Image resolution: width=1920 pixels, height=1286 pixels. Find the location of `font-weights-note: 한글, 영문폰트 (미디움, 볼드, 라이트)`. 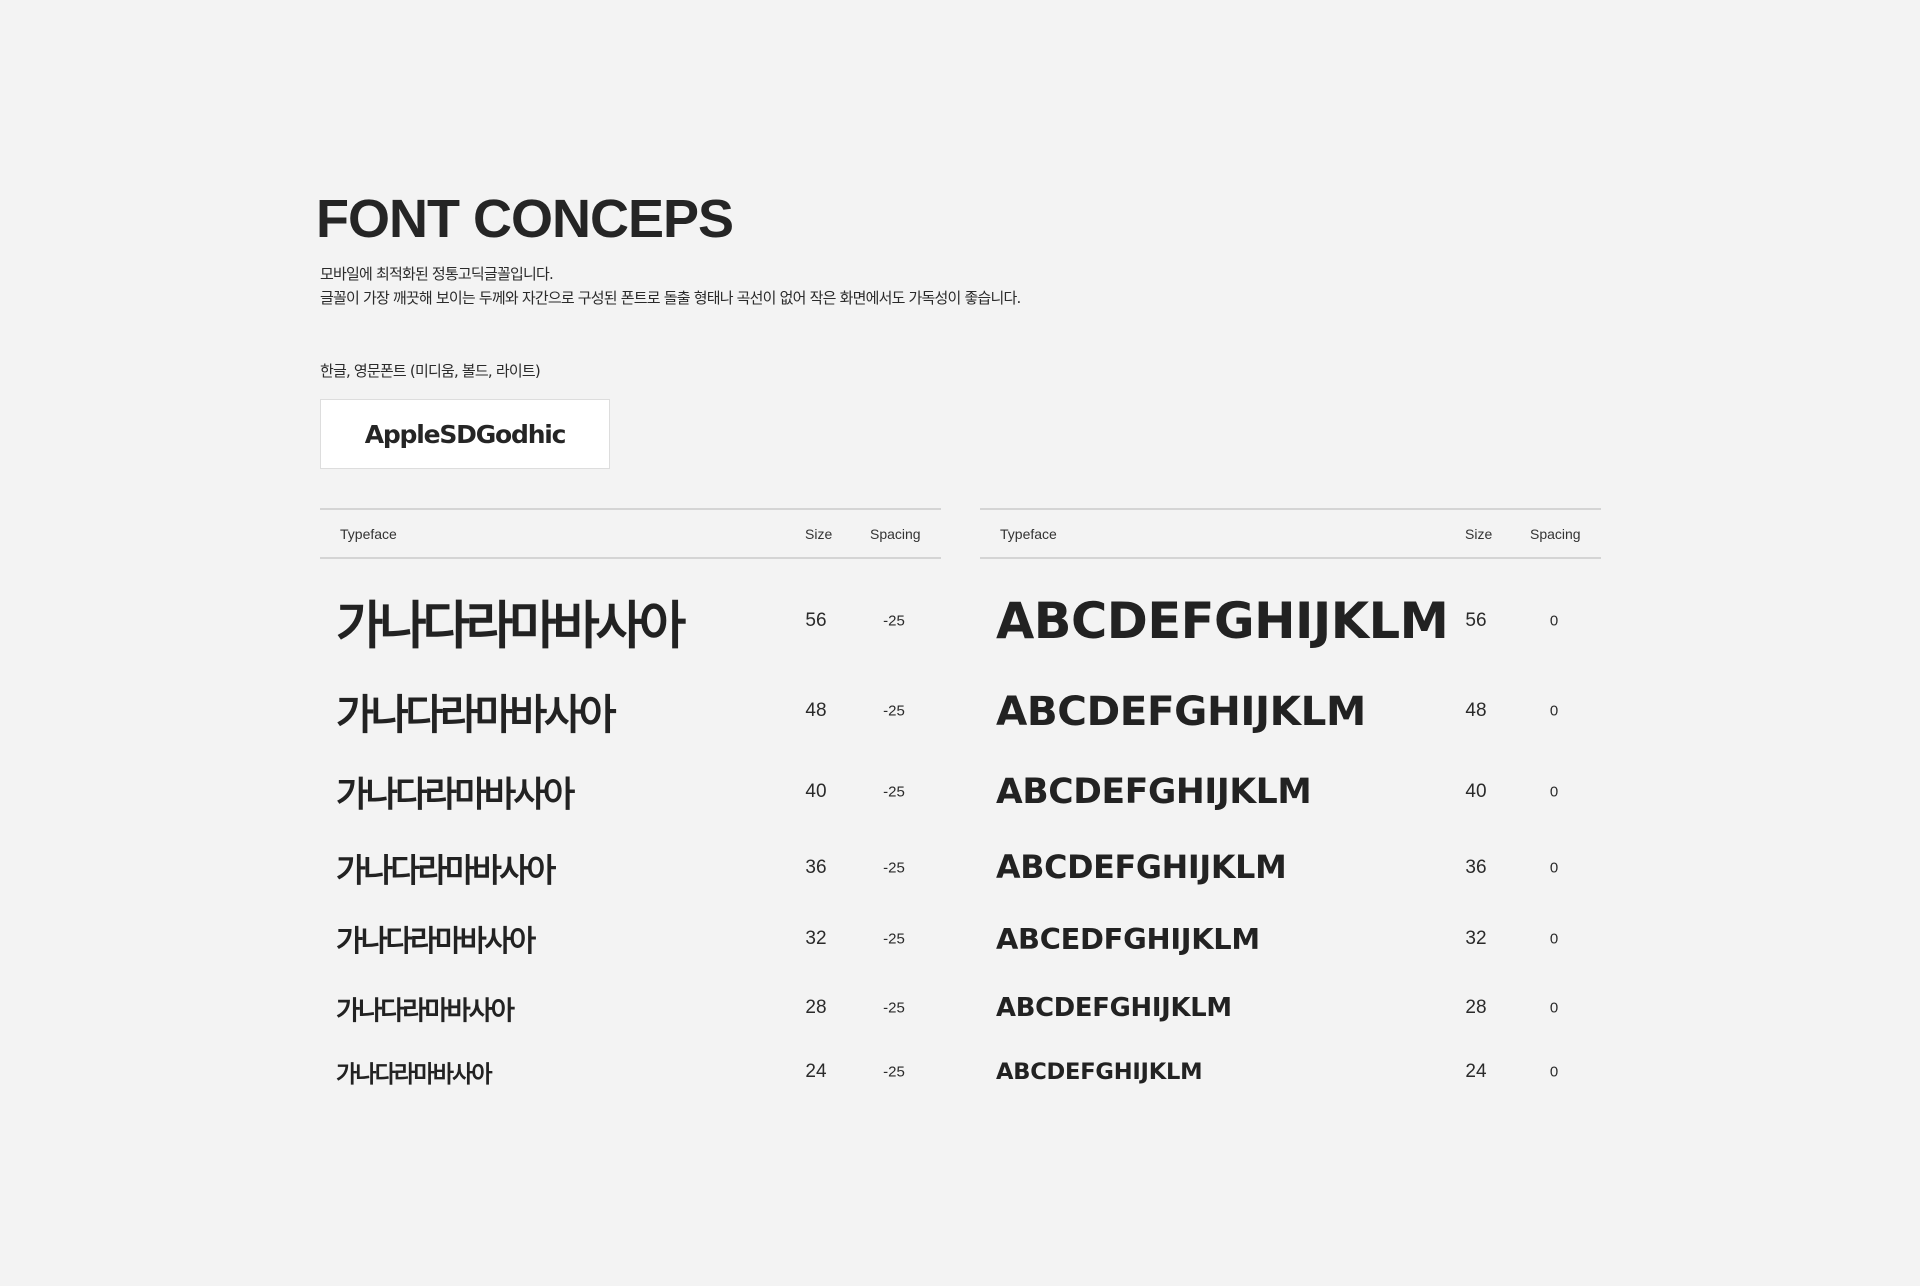

font-weights-note: 한글, 영문폰트 (미디움, 볼드, 라이트) is located at coordinates (430, 371).